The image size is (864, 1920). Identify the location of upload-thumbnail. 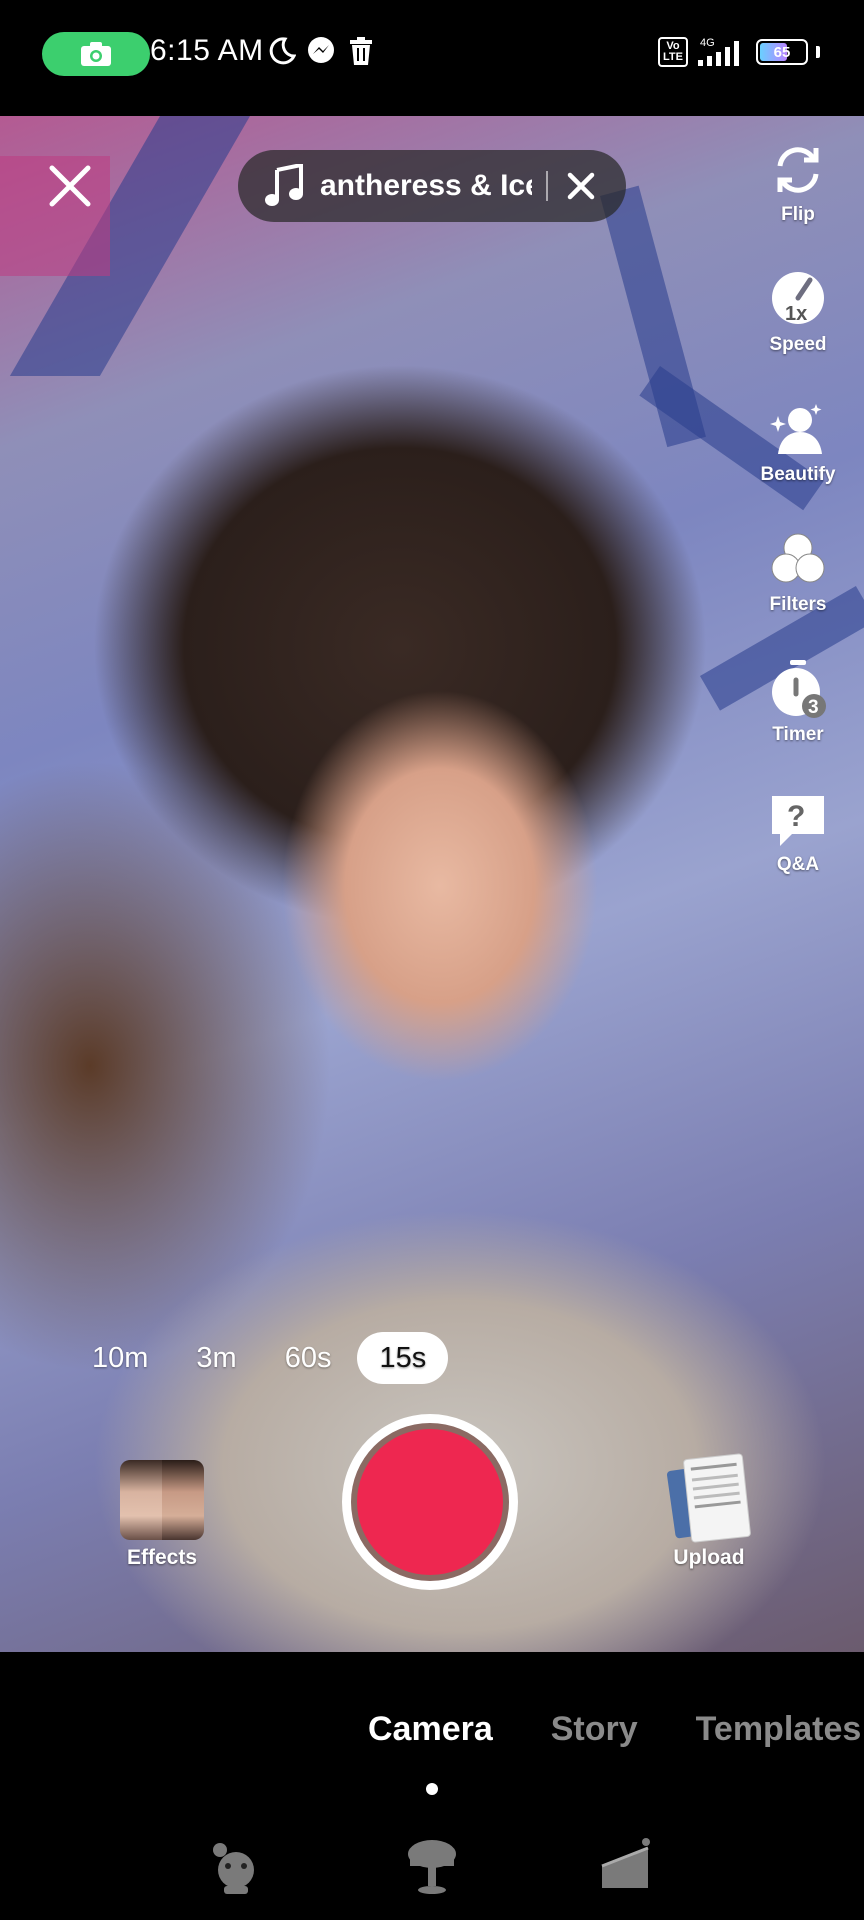
(709, 1498).